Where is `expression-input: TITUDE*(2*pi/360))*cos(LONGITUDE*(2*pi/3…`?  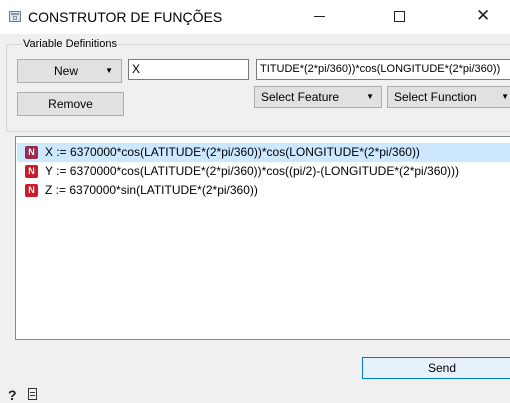 expression-input: TITUDE*(2*pi/360))*cos(LONGITUDE*(2*pi/3… is located at coordinates (383, 69).